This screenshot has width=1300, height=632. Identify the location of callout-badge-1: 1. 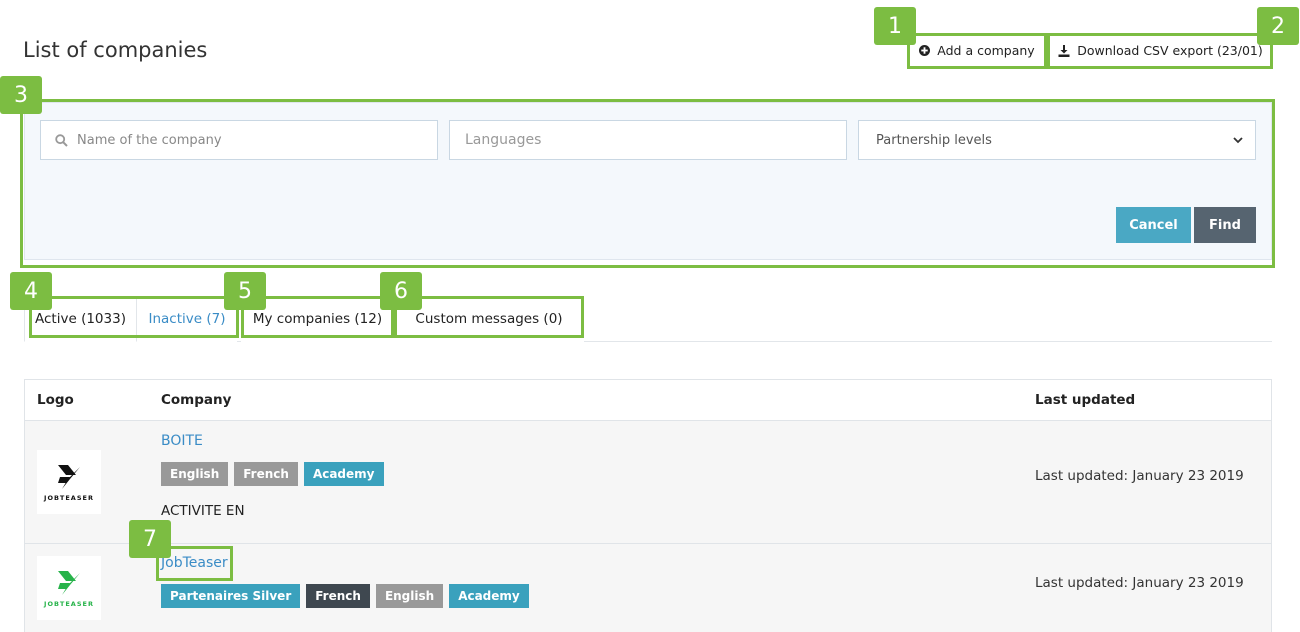
(895, 26).